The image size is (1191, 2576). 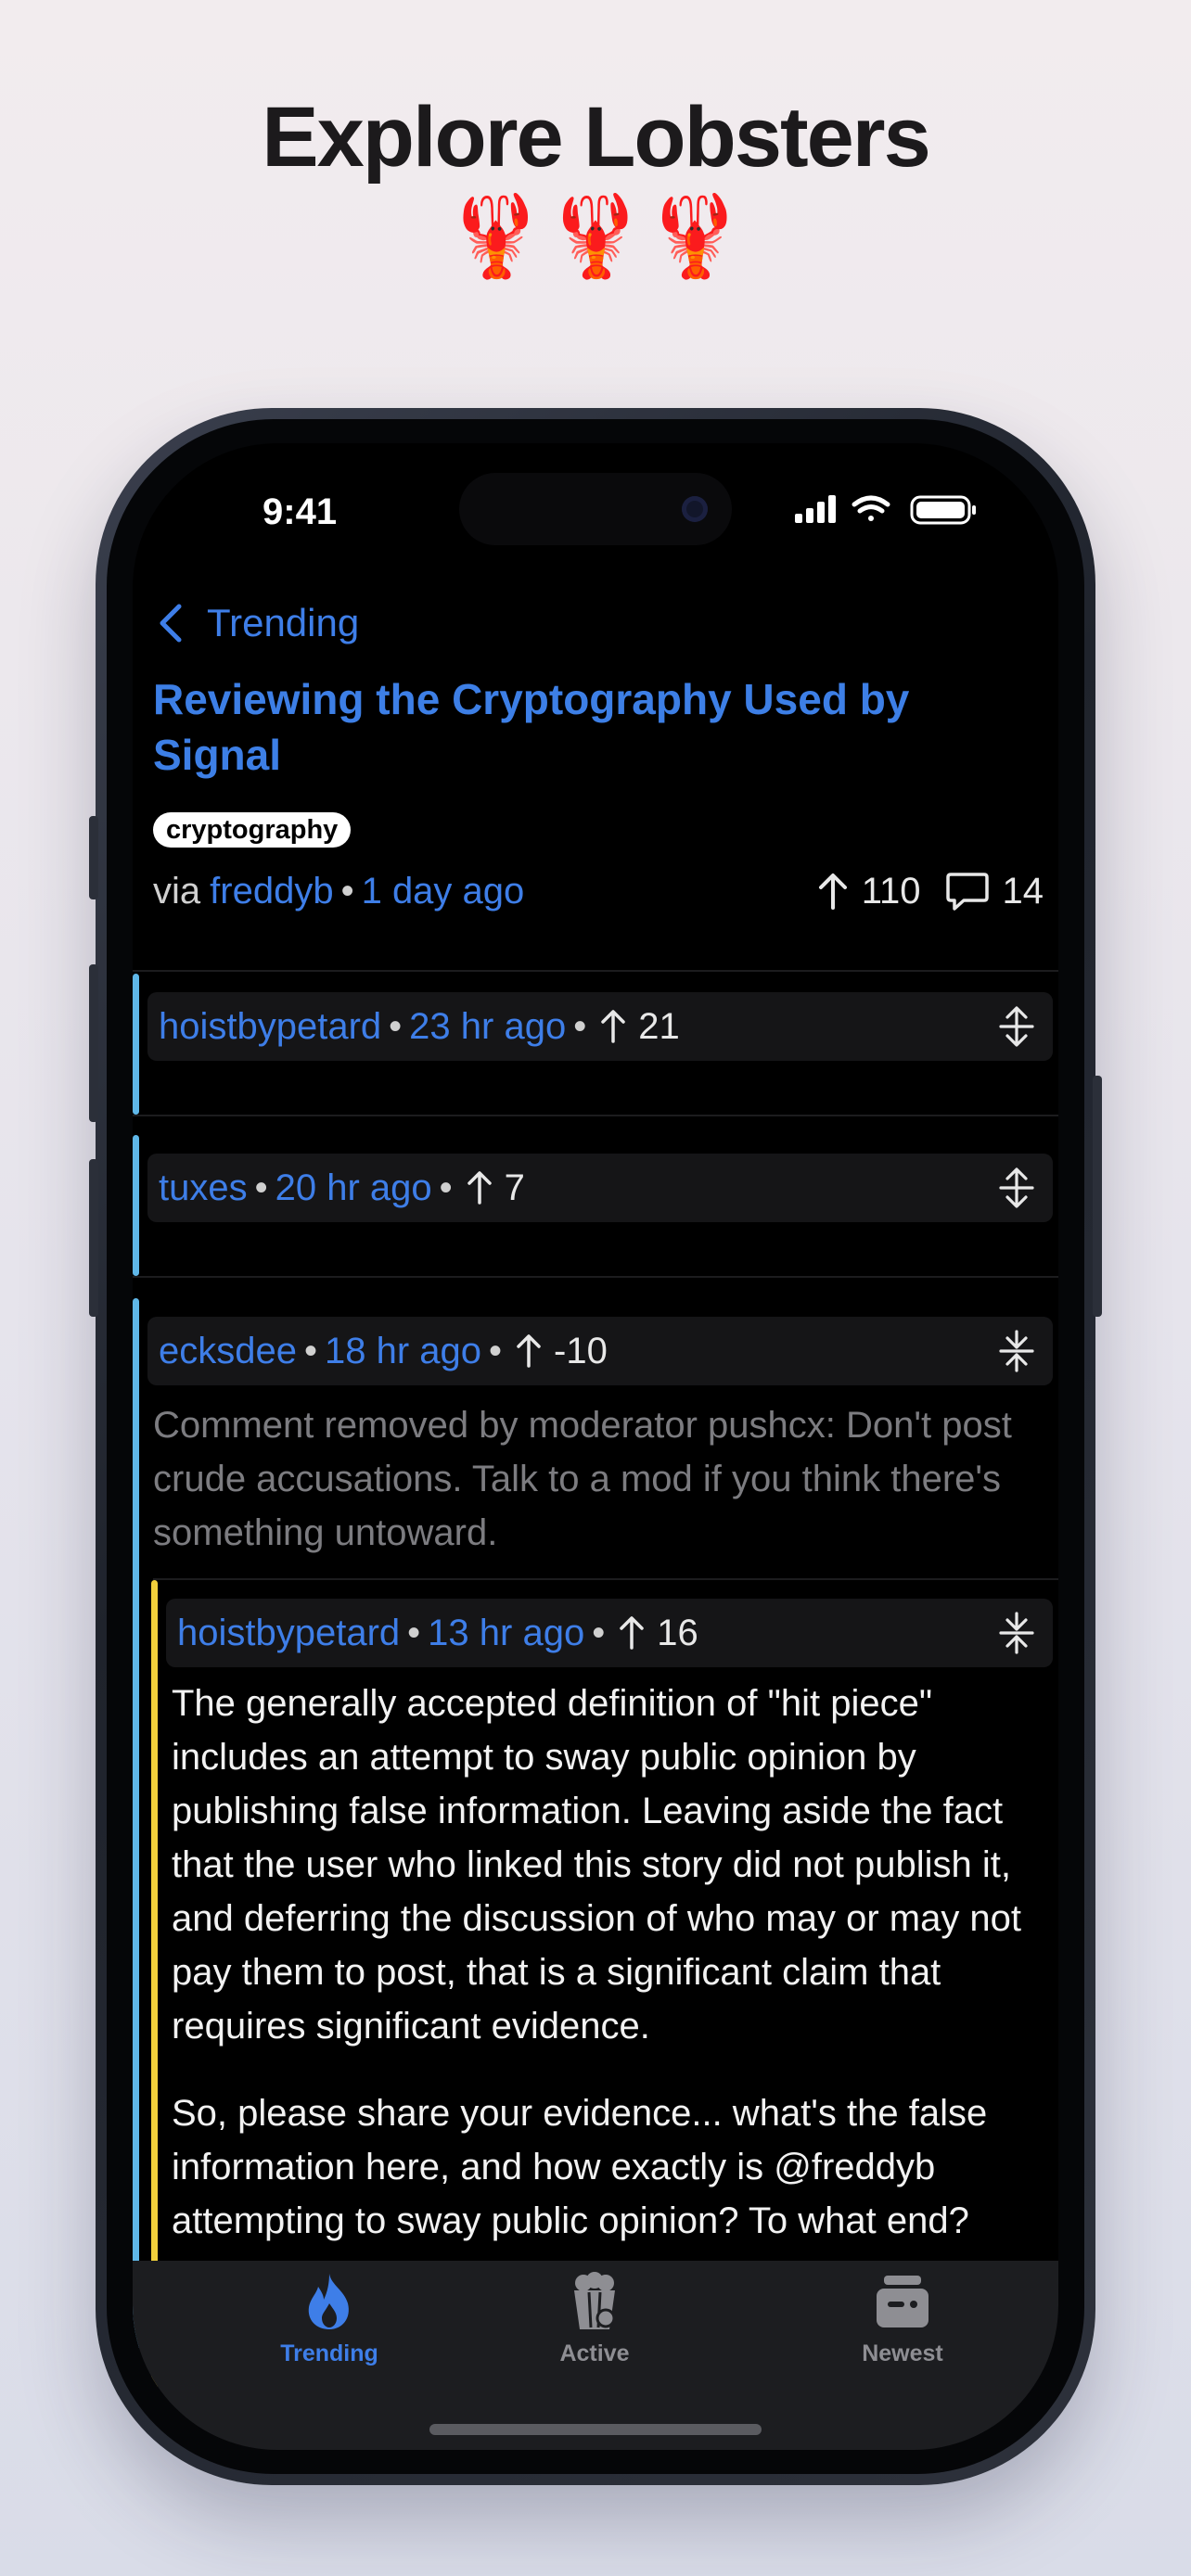 What do you see at coordinates (177, 891) in the screenshot?
I see `via-label: via` at bounding box center [177, 891].